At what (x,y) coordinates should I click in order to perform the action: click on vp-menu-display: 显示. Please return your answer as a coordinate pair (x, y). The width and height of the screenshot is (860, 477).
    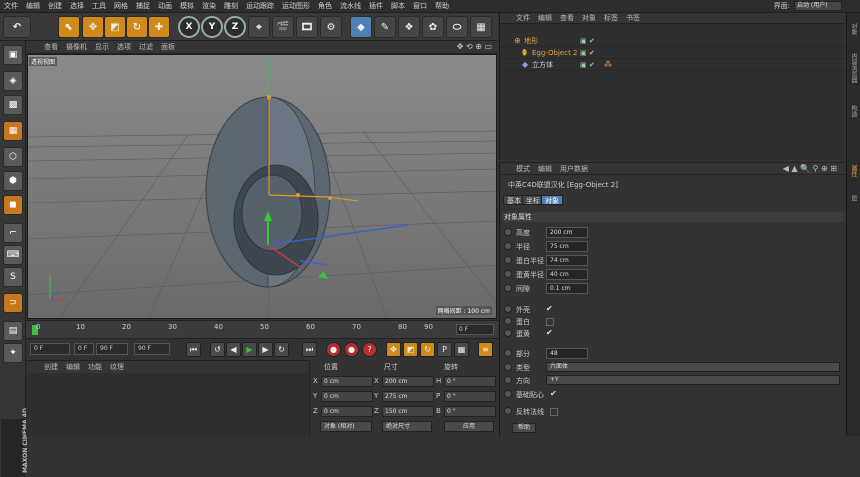
    Looking at the image, I should click on (102, 47).